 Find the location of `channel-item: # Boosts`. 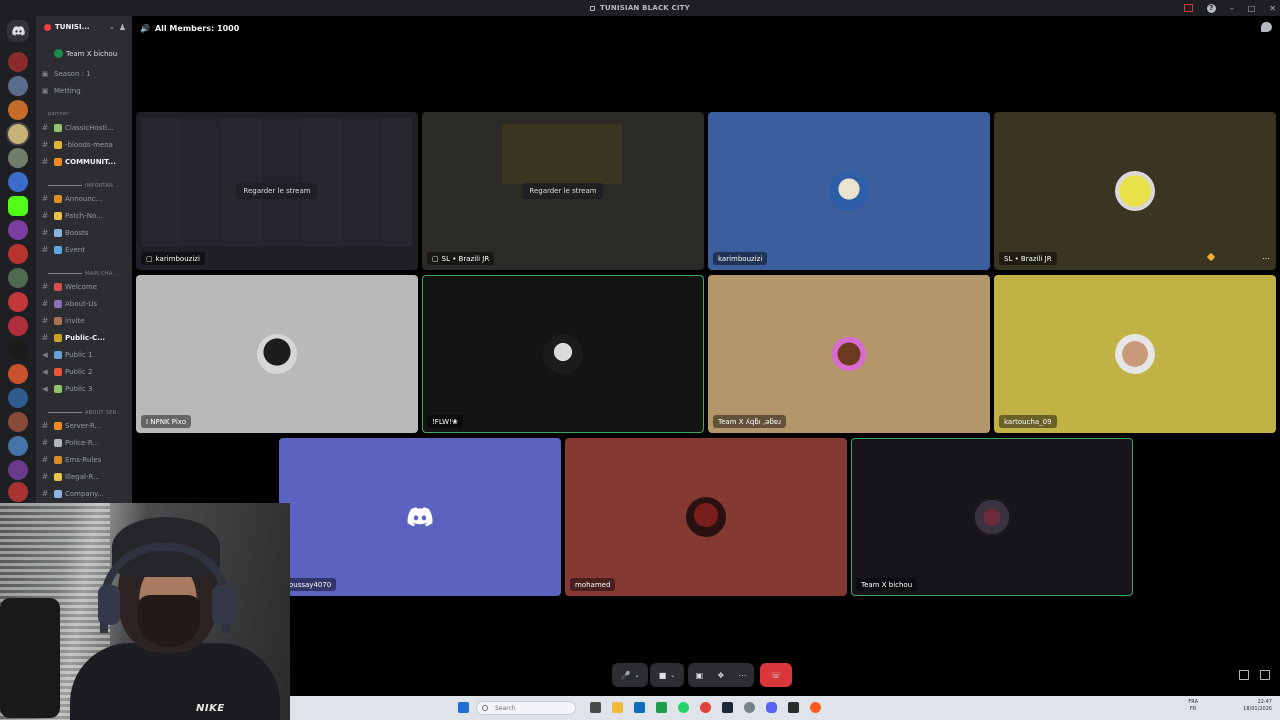

channel-item: # Boosts is located at coordinates (84, 232).